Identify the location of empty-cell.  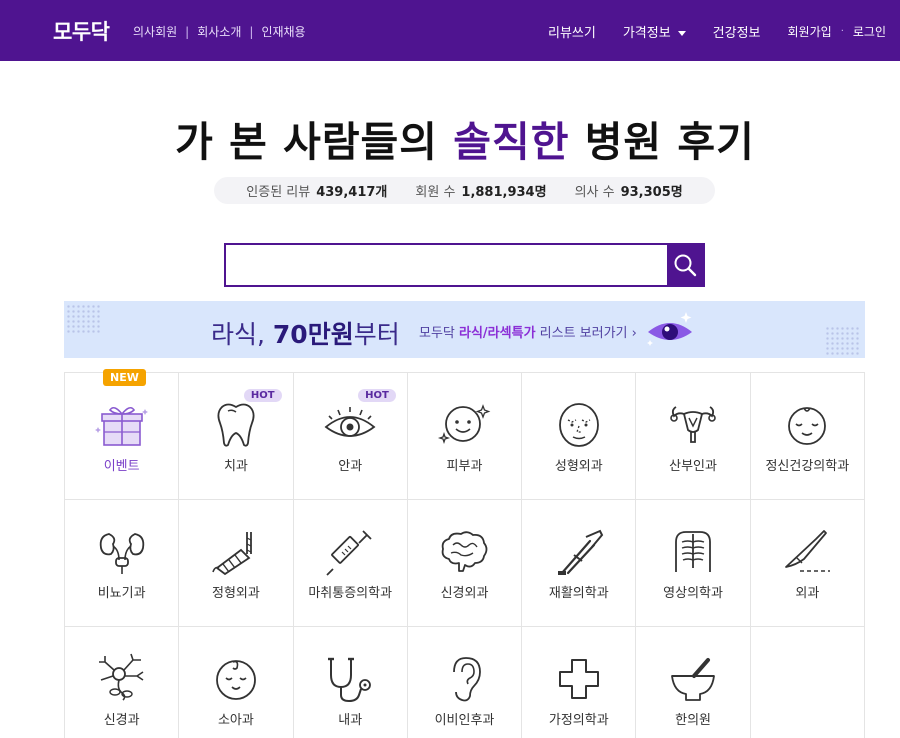
(808, 682).